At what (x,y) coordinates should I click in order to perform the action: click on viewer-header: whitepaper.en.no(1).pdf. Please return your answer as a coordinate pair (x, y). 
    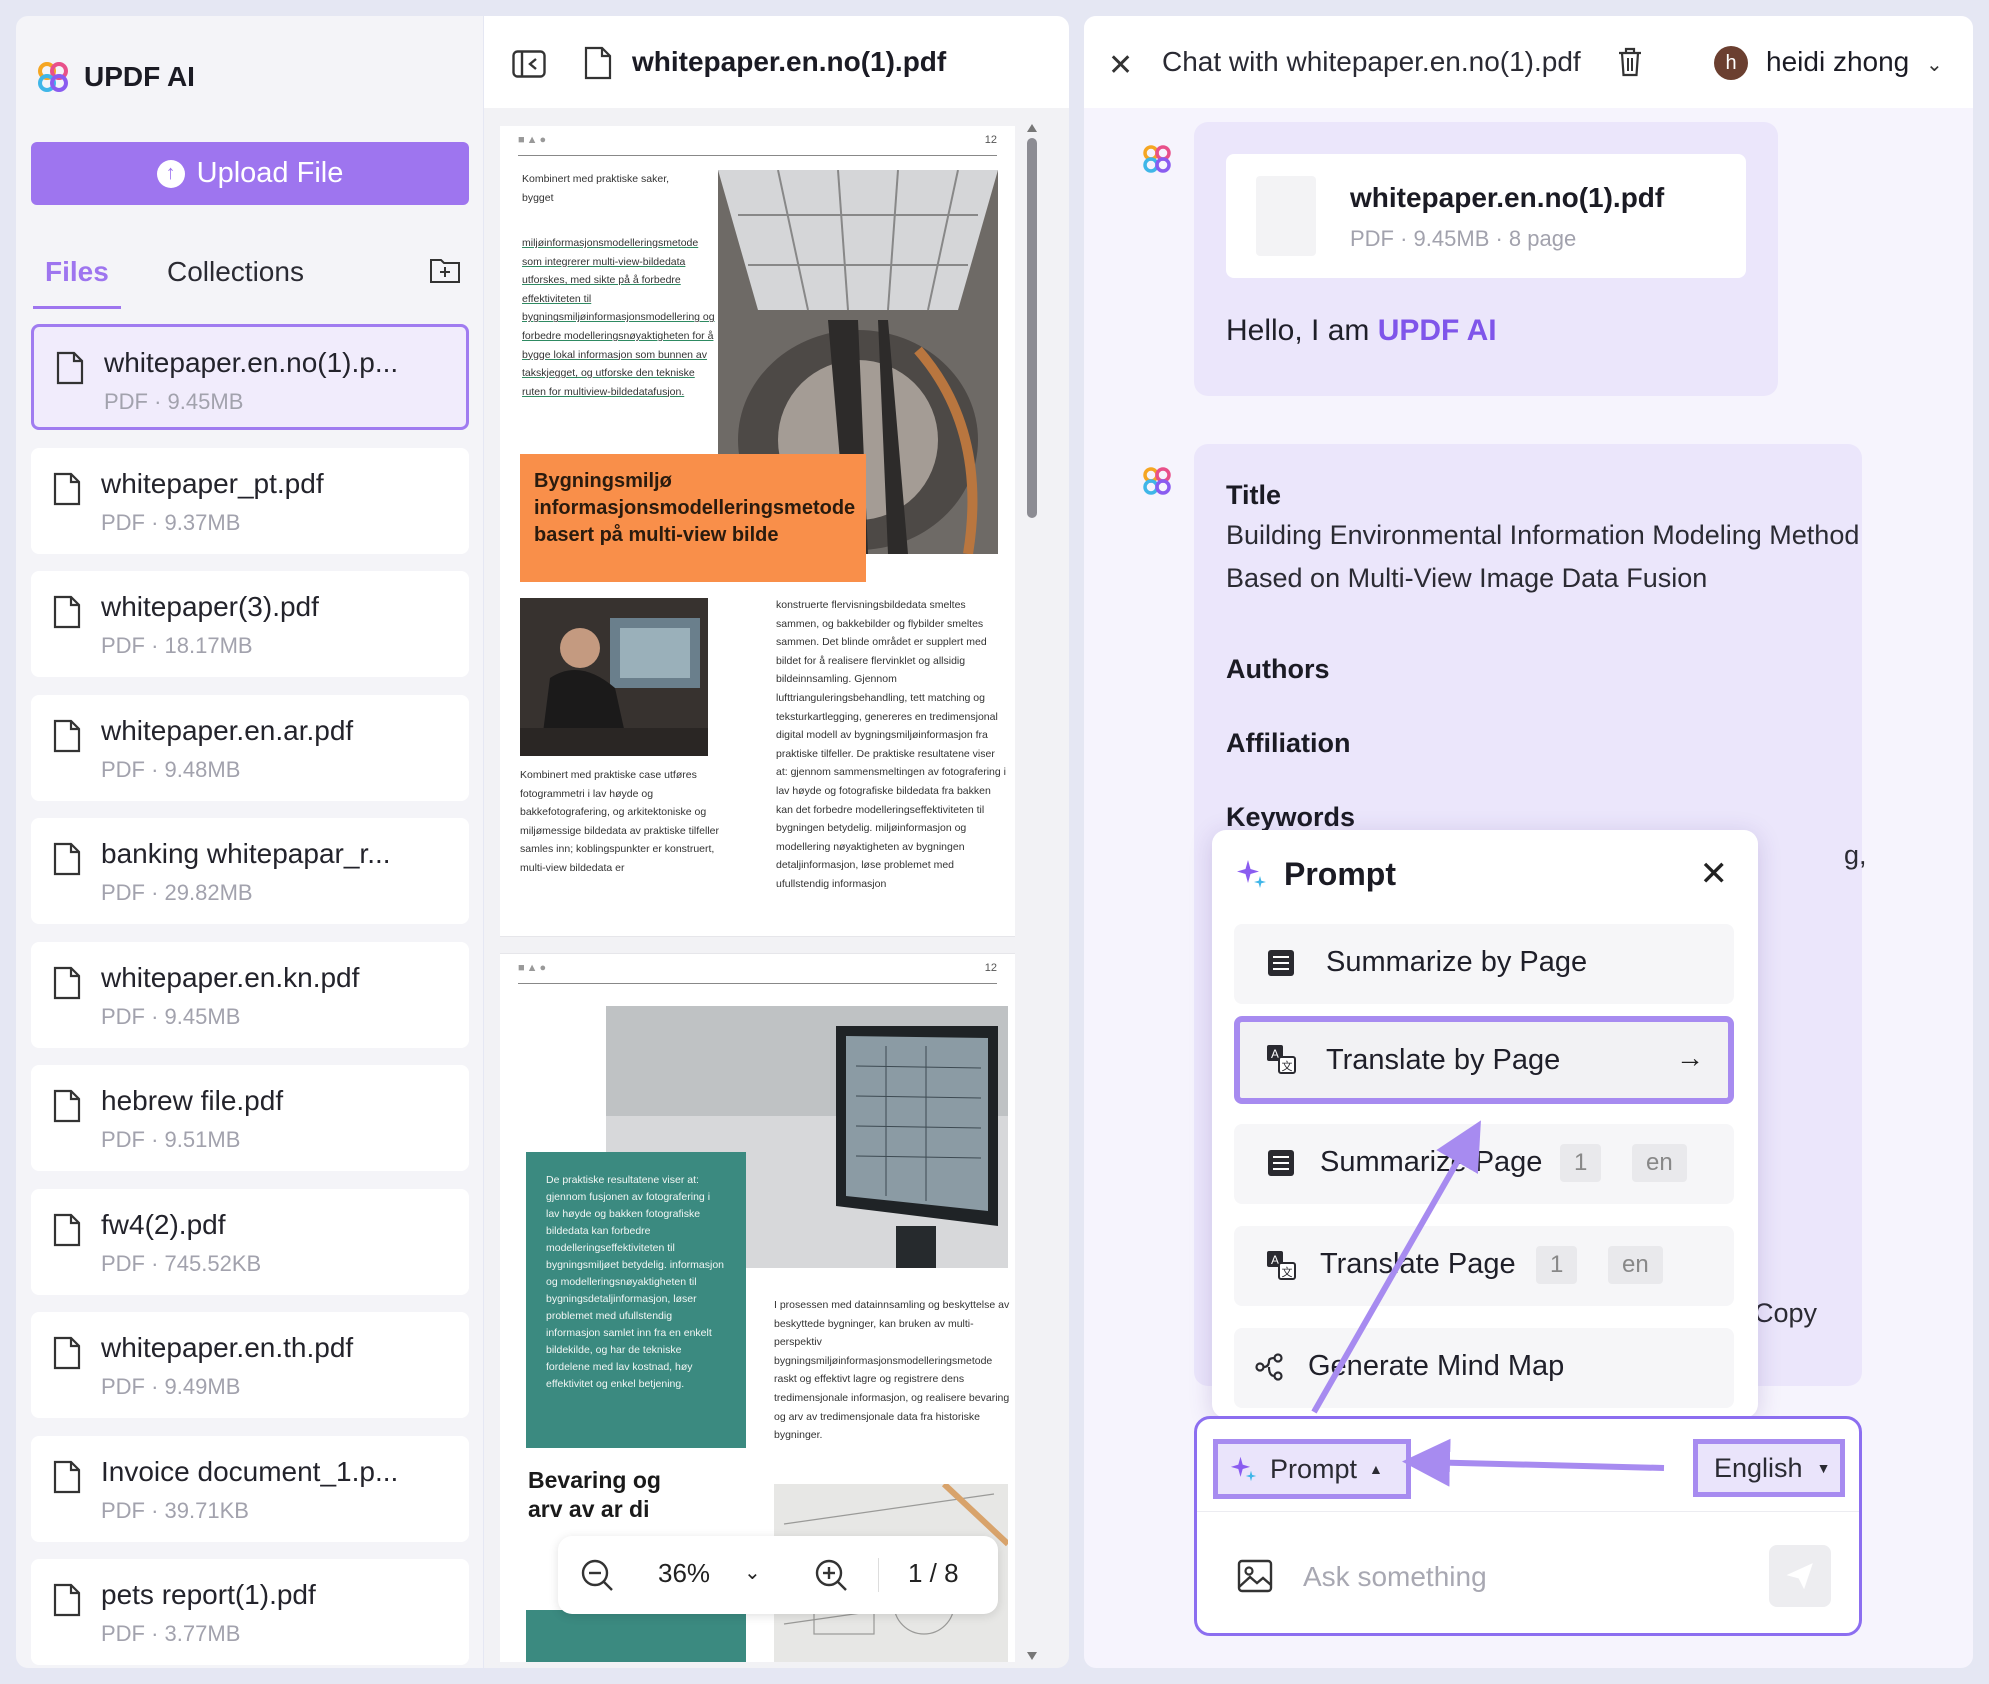
    Looking at the image, I should click on (776, 62).